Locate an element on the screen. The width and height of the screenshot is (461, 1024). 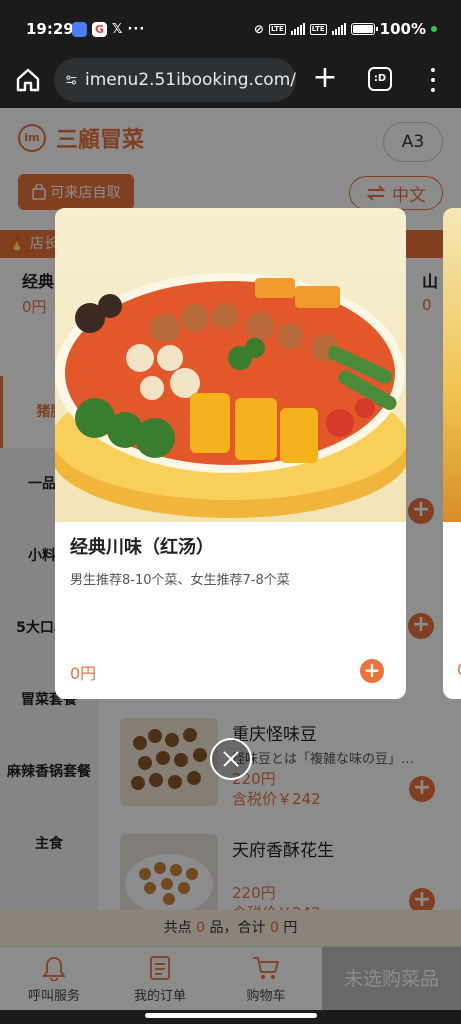
address-bar: imenu2.51ibooking.com/ is located at coordinates (175, 80).